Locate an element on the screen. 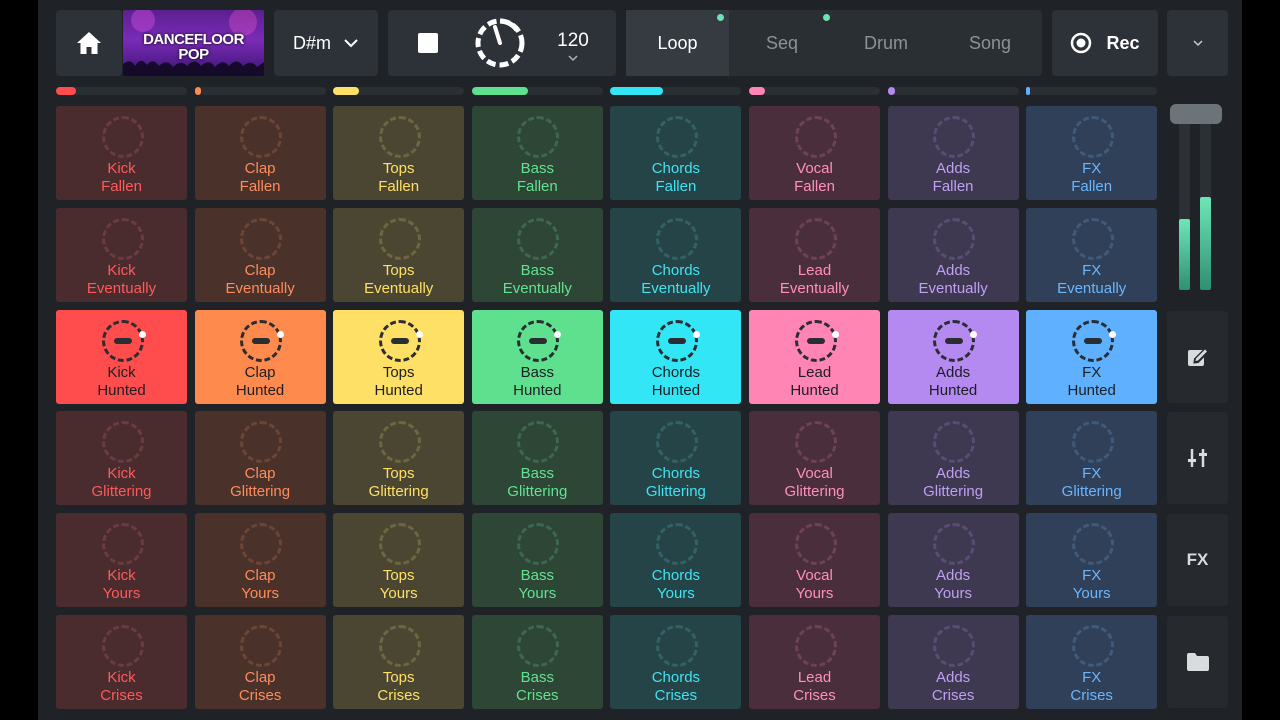 The image size is (1280, 720). chevron-down-icon is located at coordinates (351, 43).